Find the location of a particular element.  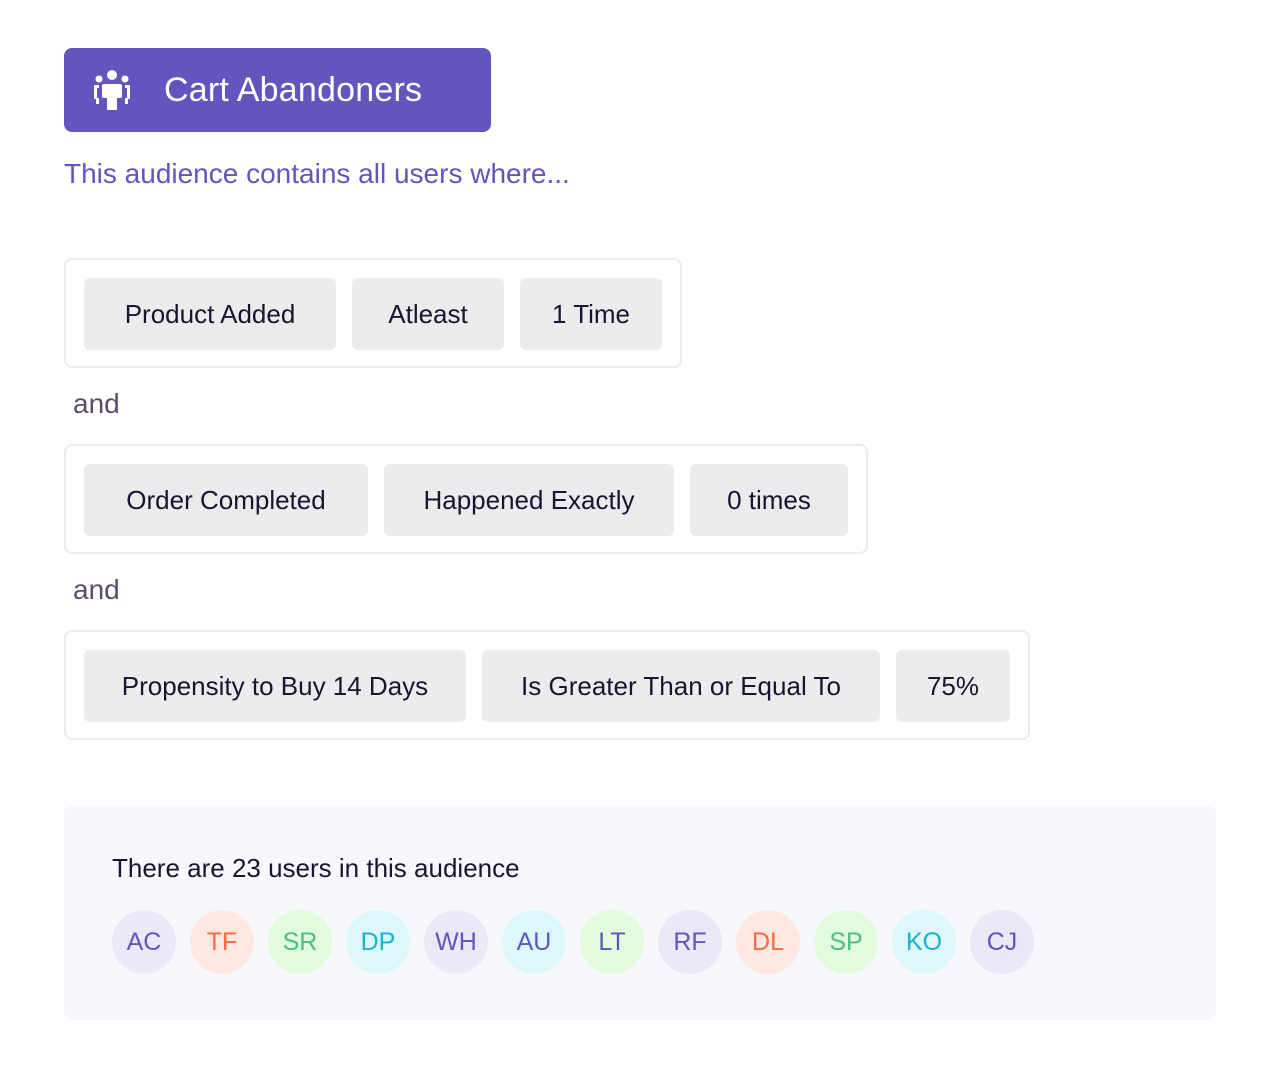

avatar: WH is located at coordinates (456, 942).